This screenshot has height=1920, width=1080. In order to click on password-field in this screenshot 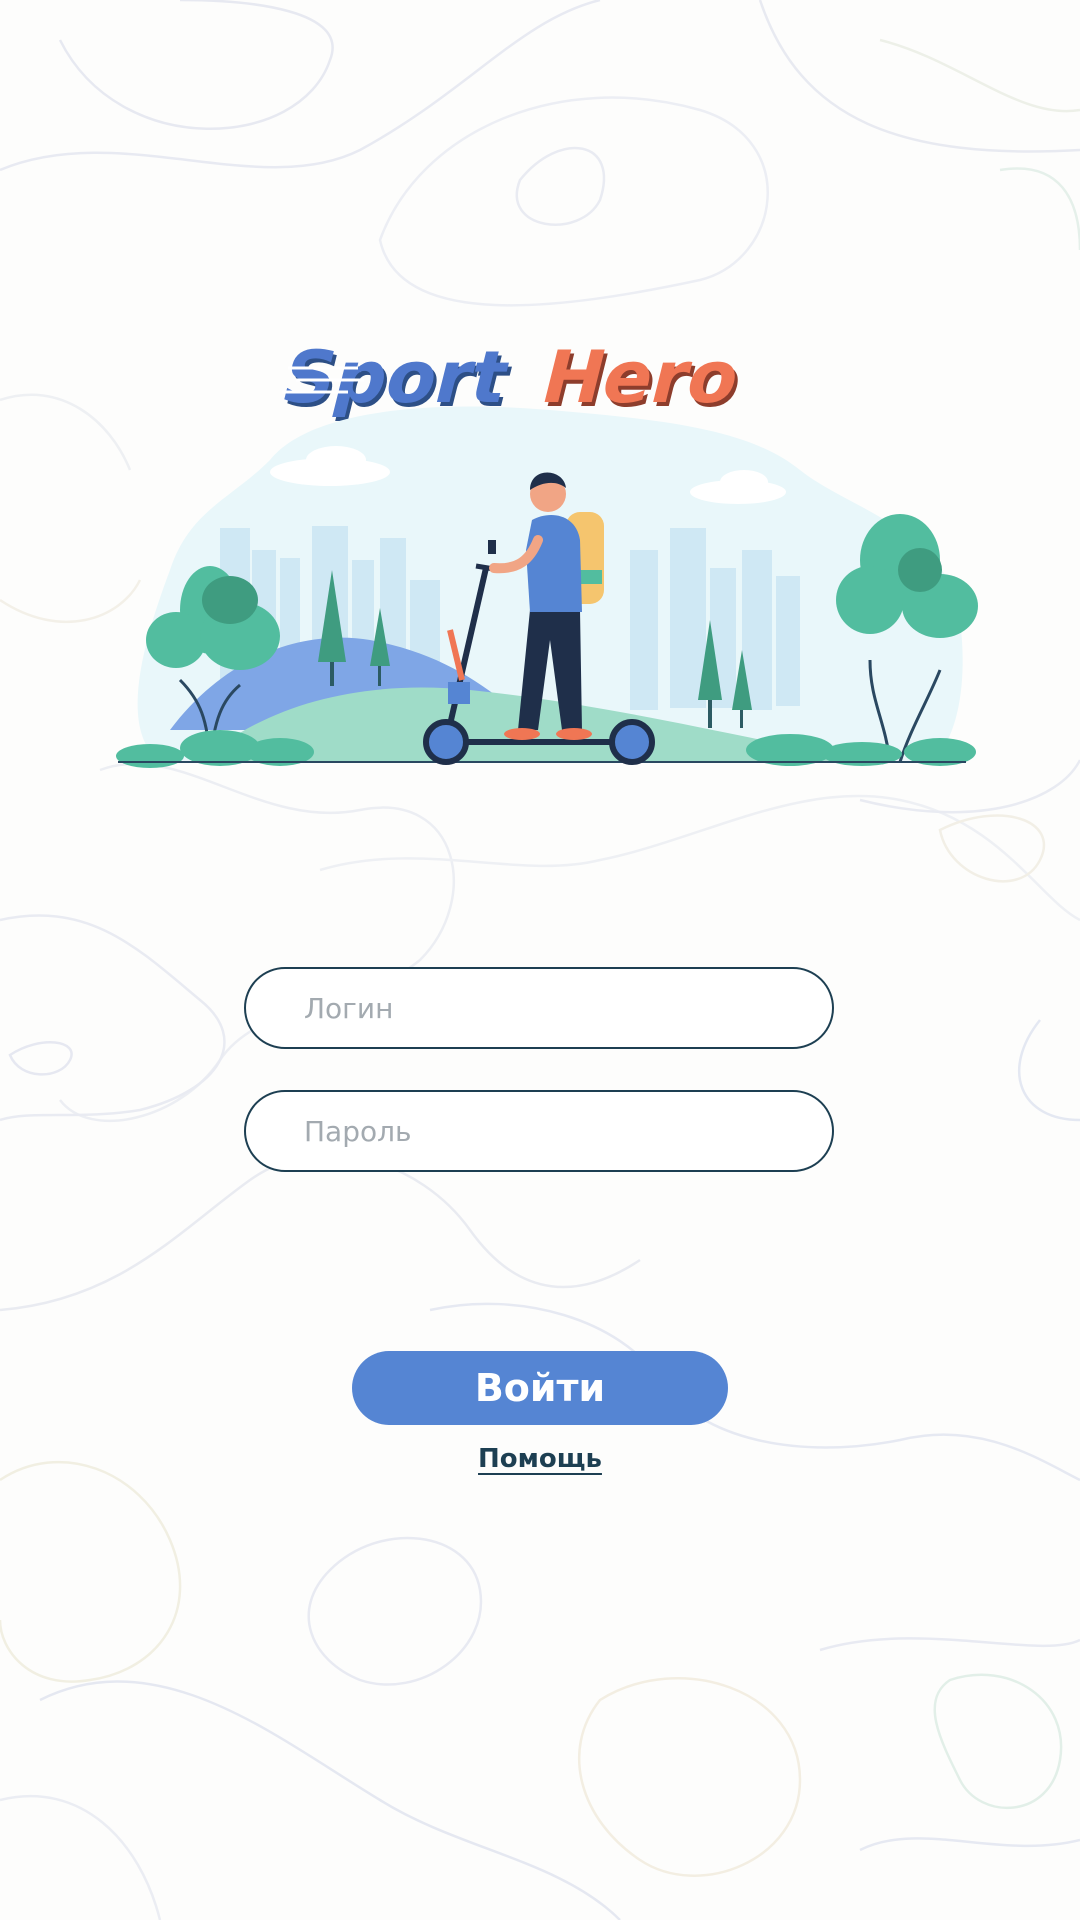, I will do `click(539, 1131)`.